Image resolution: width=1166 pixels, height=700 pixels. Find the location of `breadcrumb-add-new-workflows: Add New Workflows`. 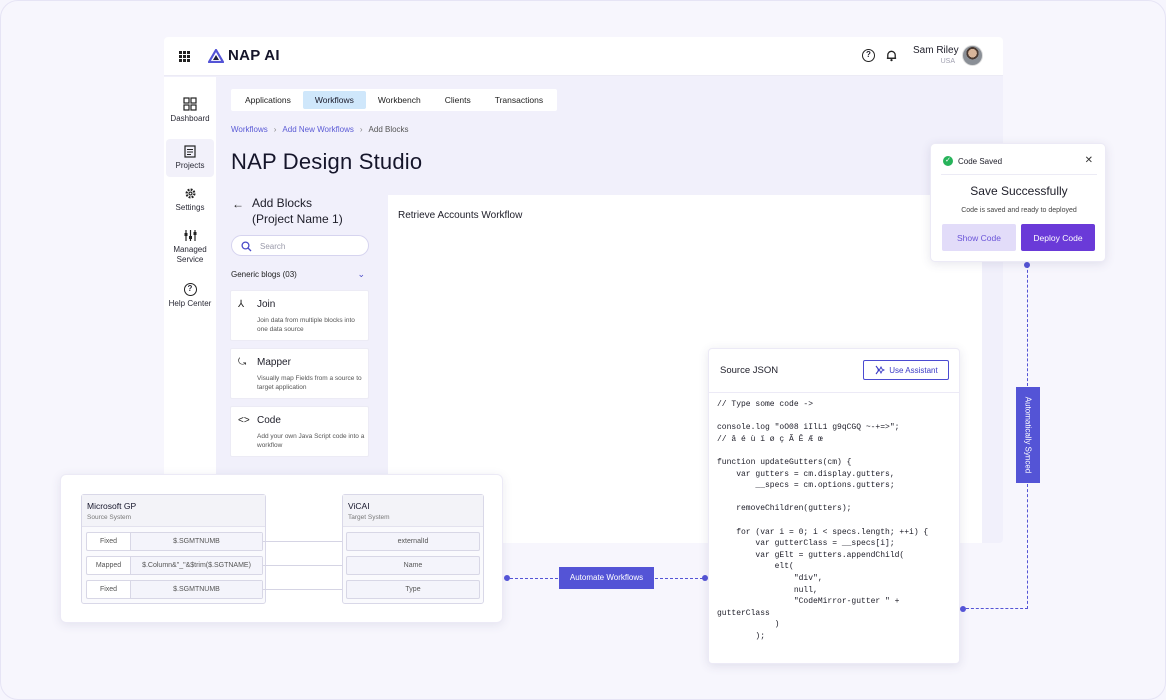

breadcrumb-add-new-workflows: Add New Workflows is located at coordinates (317, 129).